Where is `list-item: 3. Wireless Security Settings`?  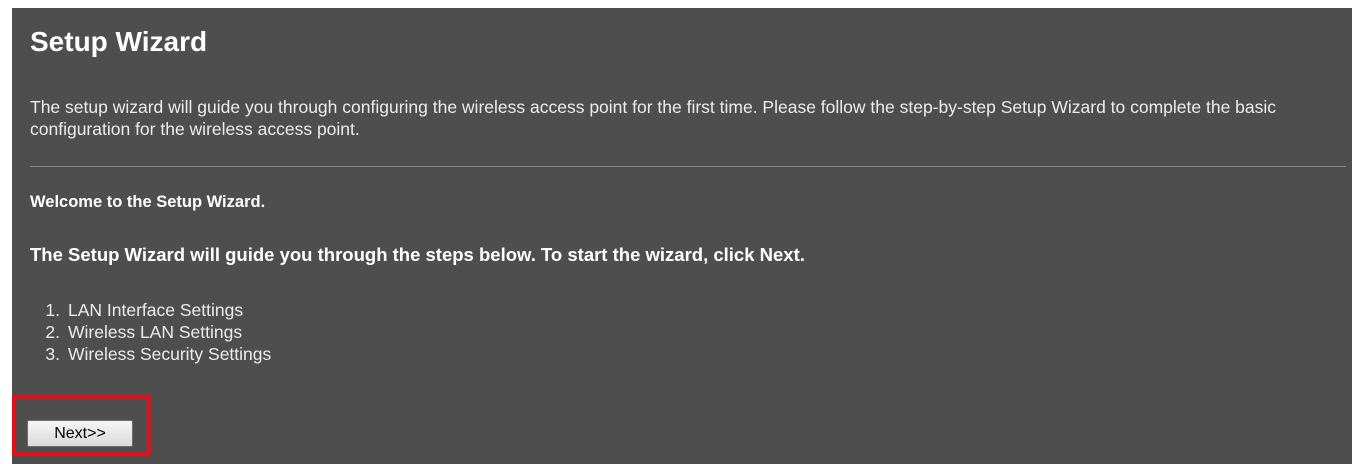 list-item: 3. Wireless Security Settings is located at coordinates (150, 354).